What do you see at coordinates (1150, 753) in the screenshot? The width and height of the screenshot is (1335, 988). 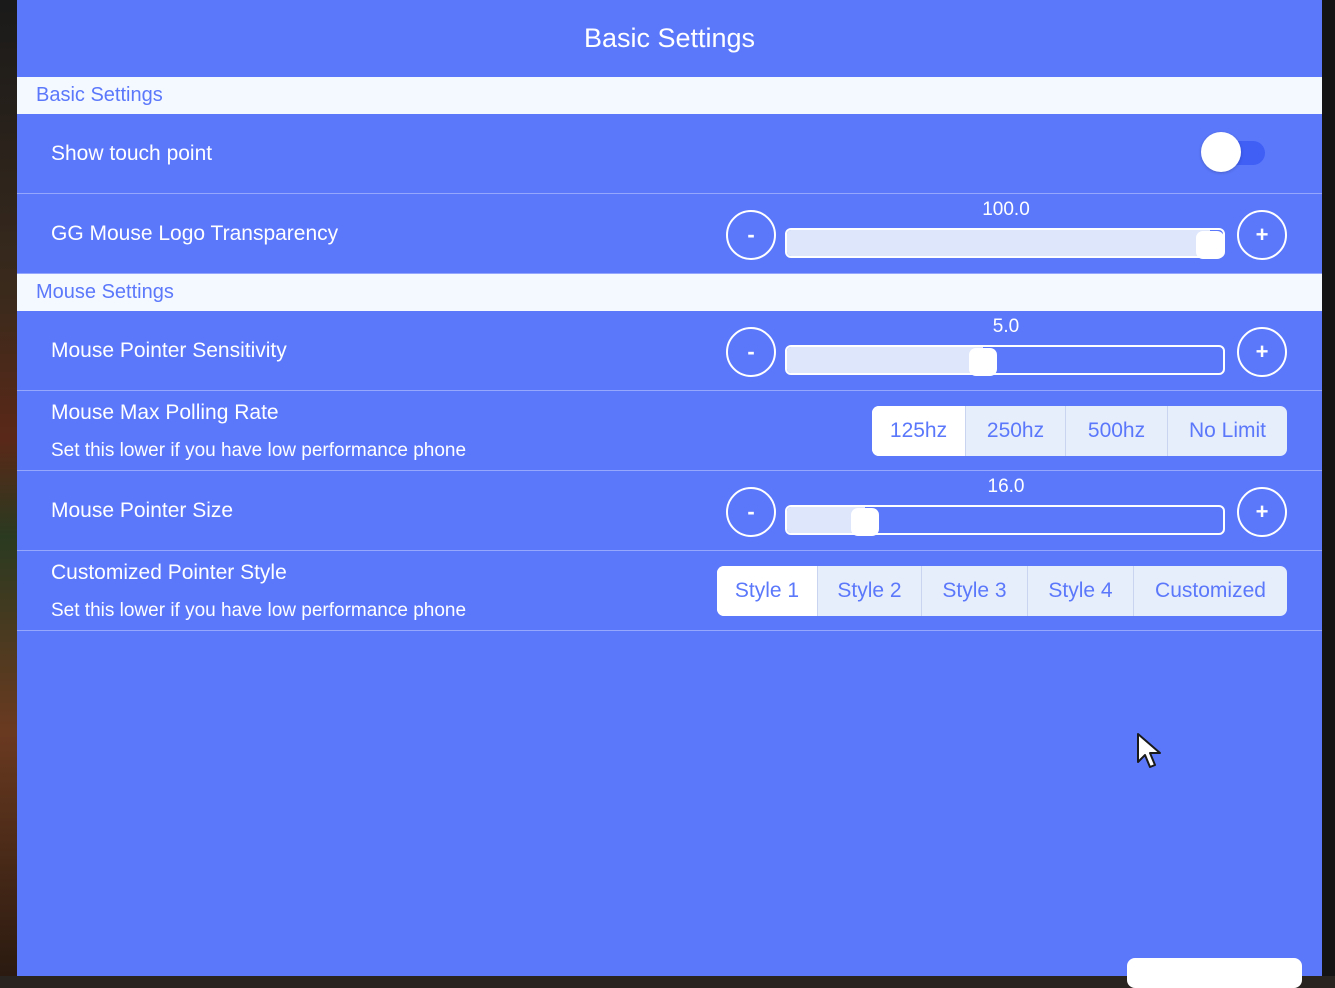 I see `mouse-cursor-icon` at bounding box center [1150, 753].